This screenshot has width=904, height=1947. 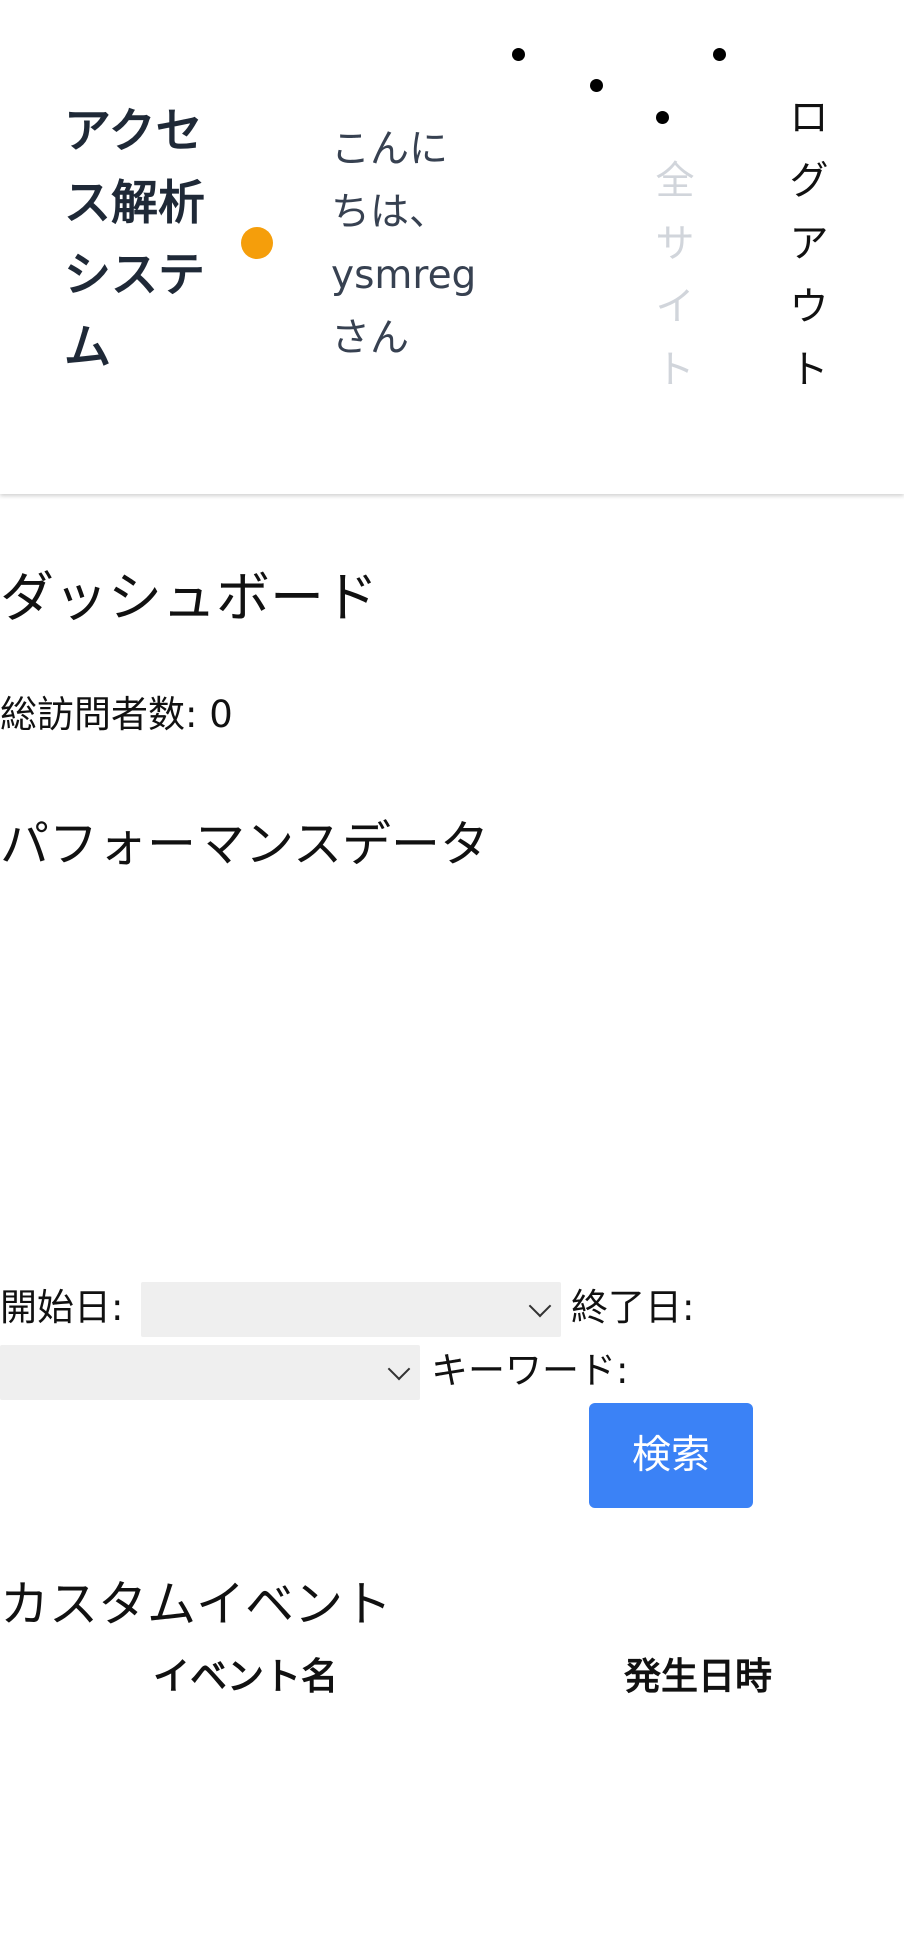 I want to click on column-header-datetime: 発生日時, so click(x=698, y=1676).